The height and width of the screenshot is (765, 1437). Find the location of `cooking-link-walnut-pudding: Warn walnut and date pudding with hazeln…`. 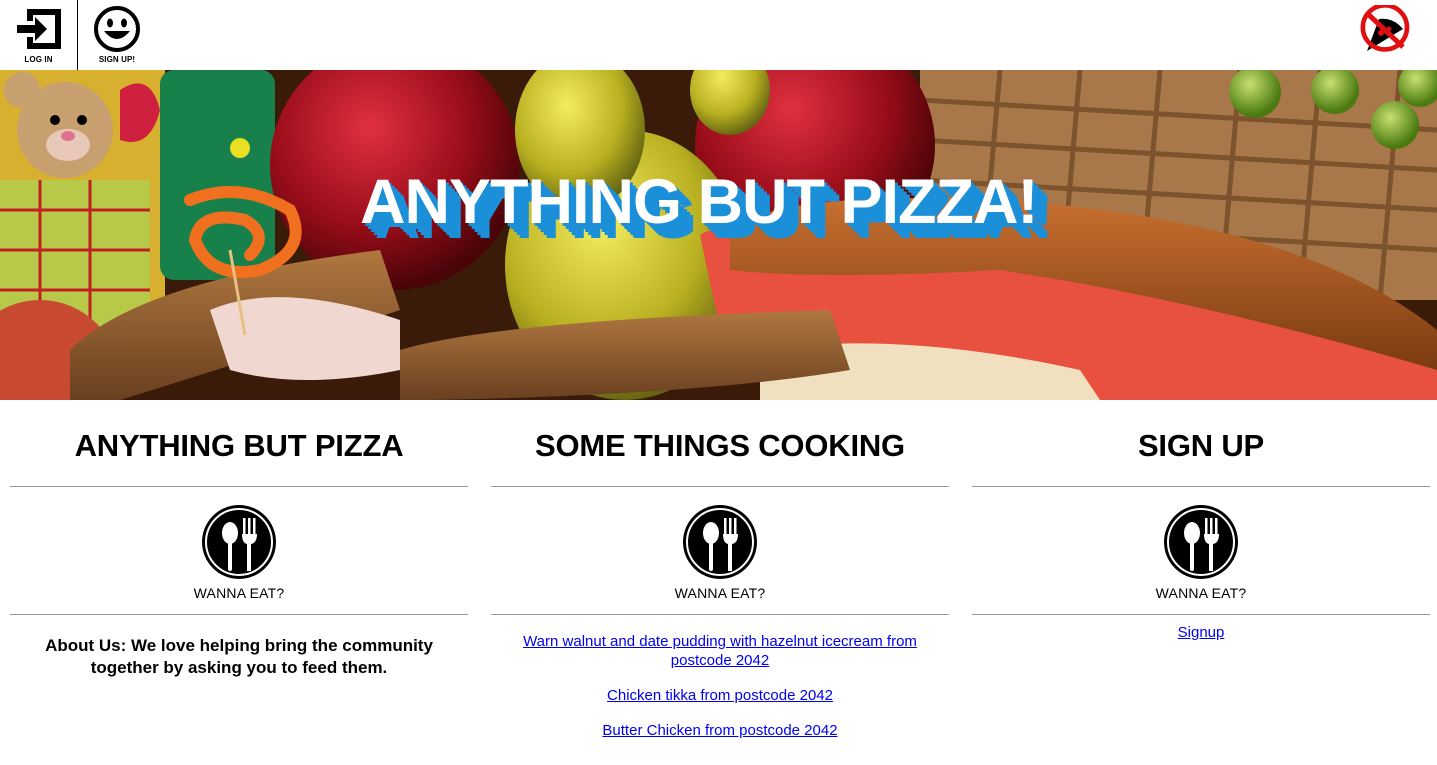

cooking-link-walnut-pudding: Warn walnut and date pudding with hazeln… is located at coordinates (720, 651).